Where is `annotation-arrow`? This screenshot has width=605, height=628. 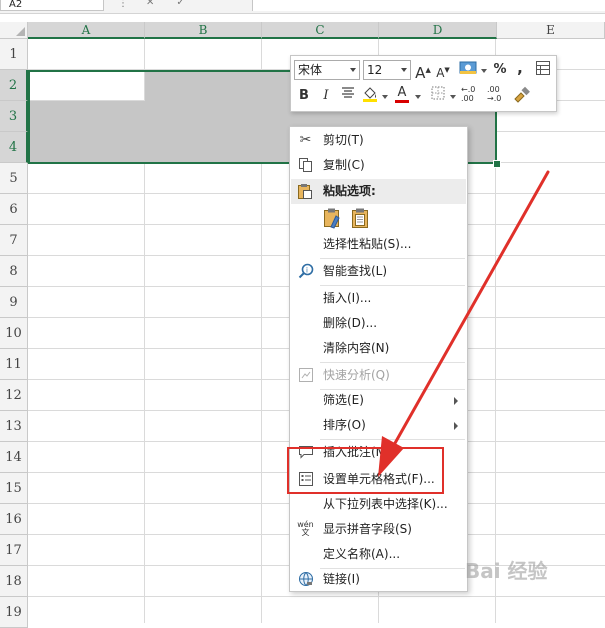
annotation-arrow is located at coordinates (464, 323).